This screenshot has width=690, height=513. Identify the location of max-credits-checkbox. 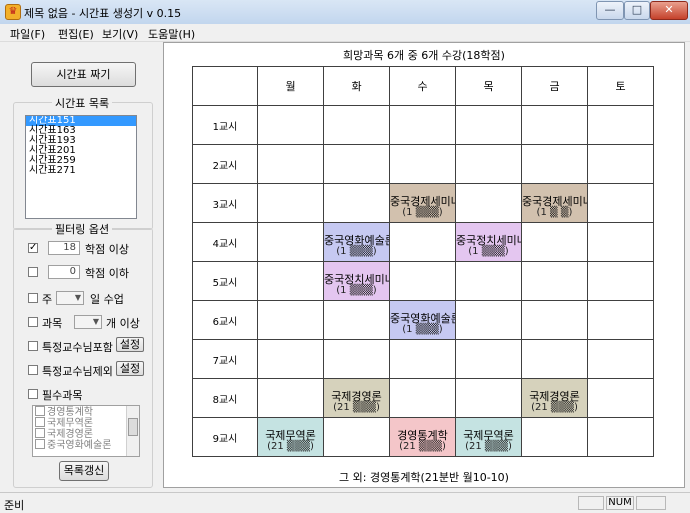
(33, 272).